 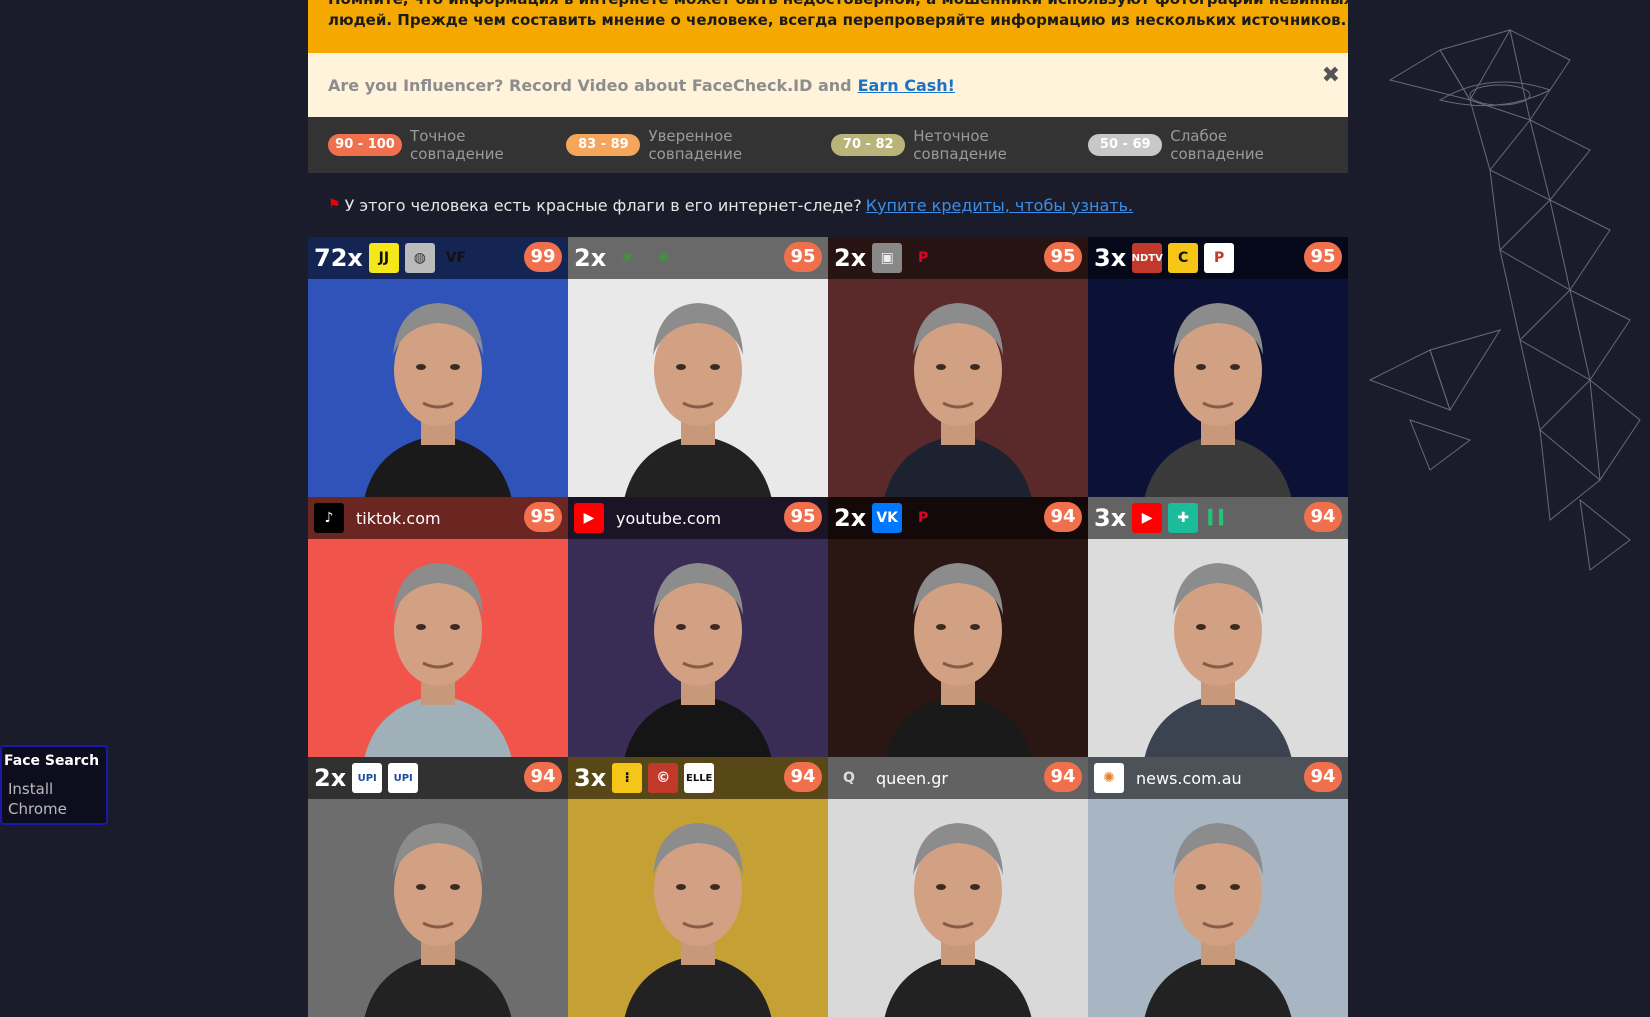 What do you see at coordinates (1125, 145) in the screenshot?
I see `legend-pill-weak: 50 - 69` at bounding box center [1125, 145].